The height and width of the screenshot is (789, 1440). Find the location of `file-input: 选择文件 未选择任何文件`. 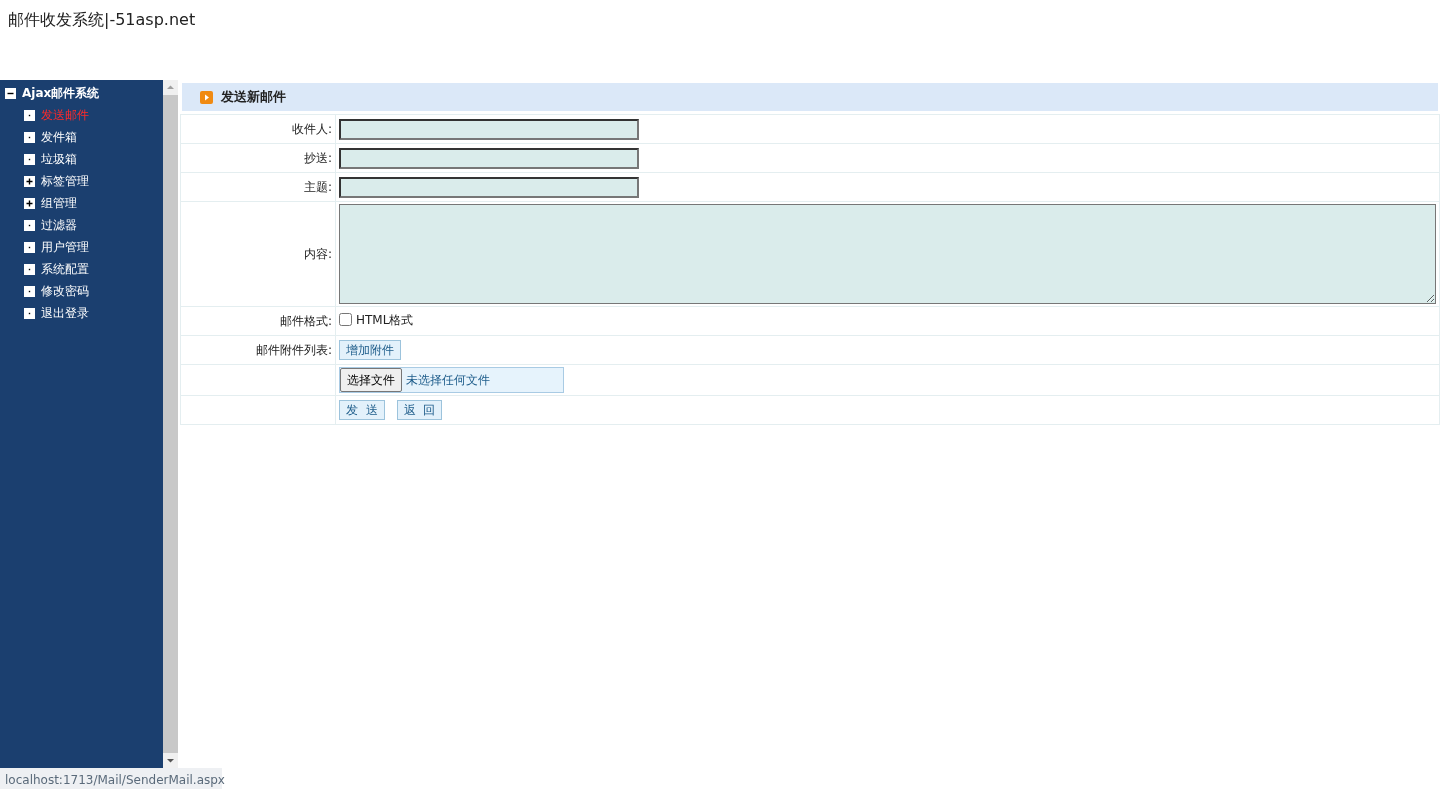

file-input: 选择文件 未选择任何文件 is located at coordinates (451, 380).